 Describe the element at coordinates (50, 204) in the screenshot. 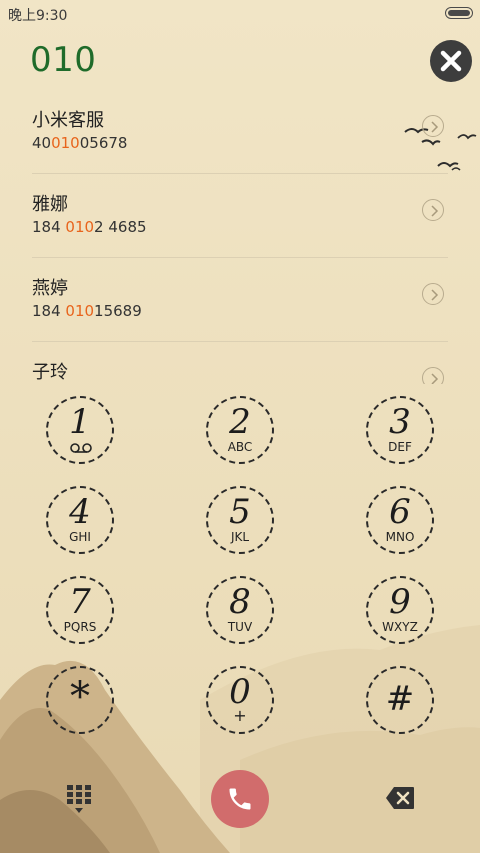

I see `contact-name: 雅娜` at that location.